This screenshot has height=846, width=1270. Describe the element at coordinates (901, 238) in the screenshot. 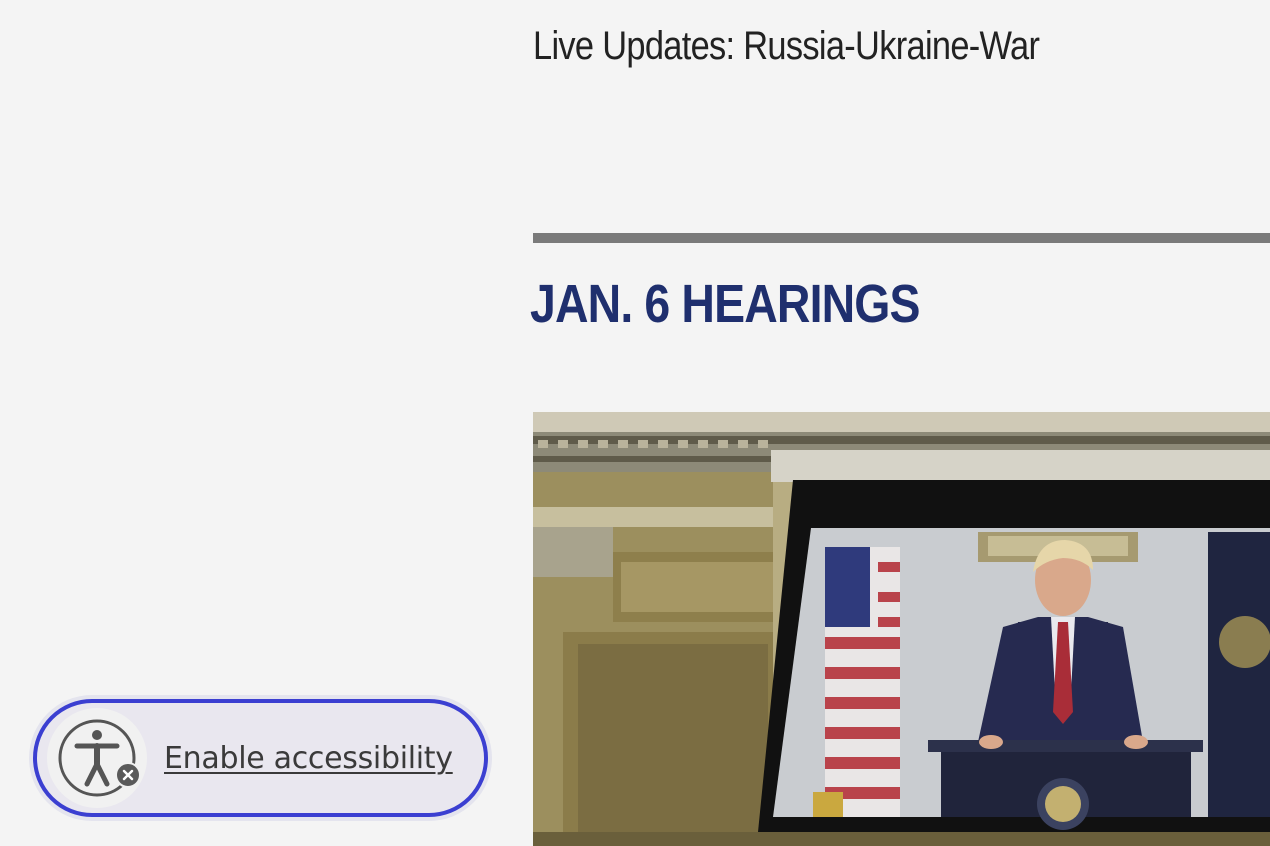

I see `section-divider` at that location.